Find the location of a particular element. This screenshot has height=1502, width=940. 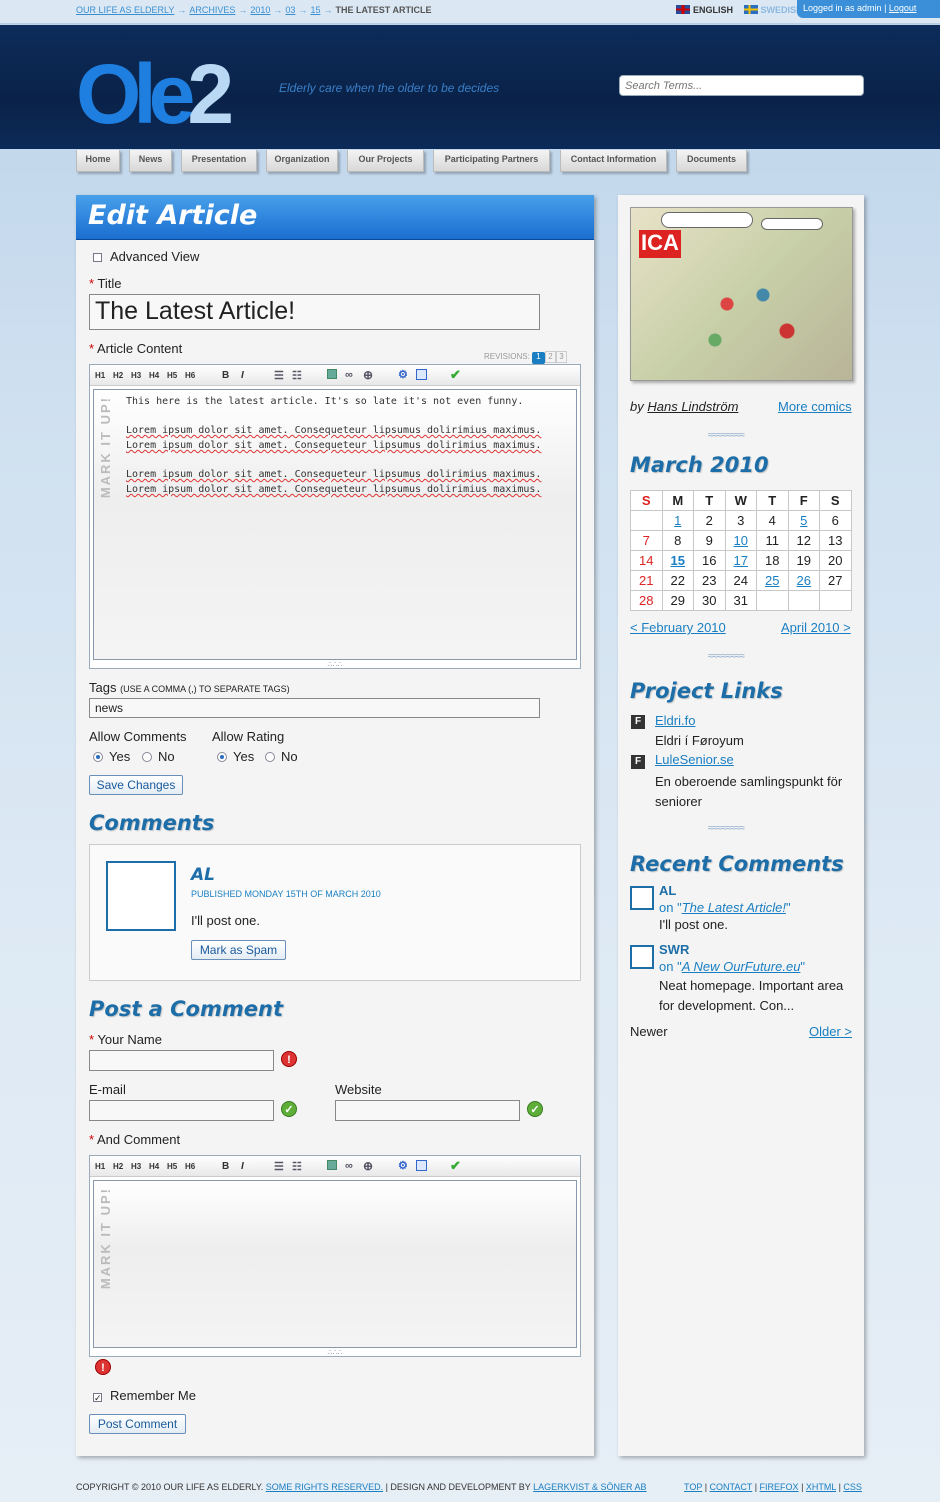

breadcrumb-link-year: 2010 is located at coordinates (260, 10).